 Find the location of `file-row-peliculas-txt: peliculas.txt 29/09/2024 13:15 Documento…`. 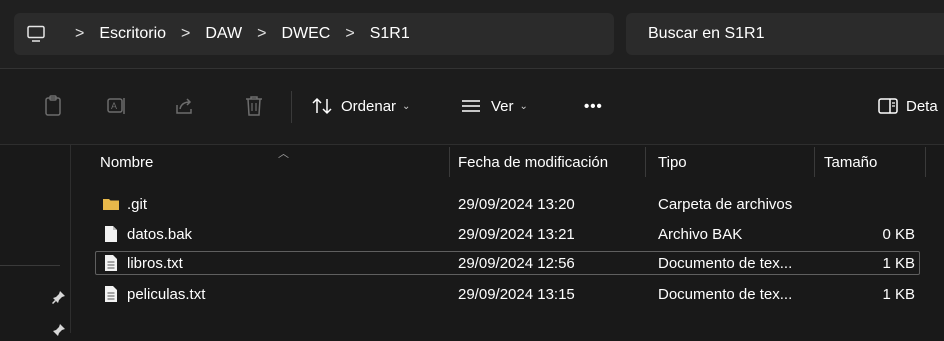

file-row-peliculas-txt: peliculas.txt 29/09/2024 13:15 Documento… is located at coordinates (507, 294).